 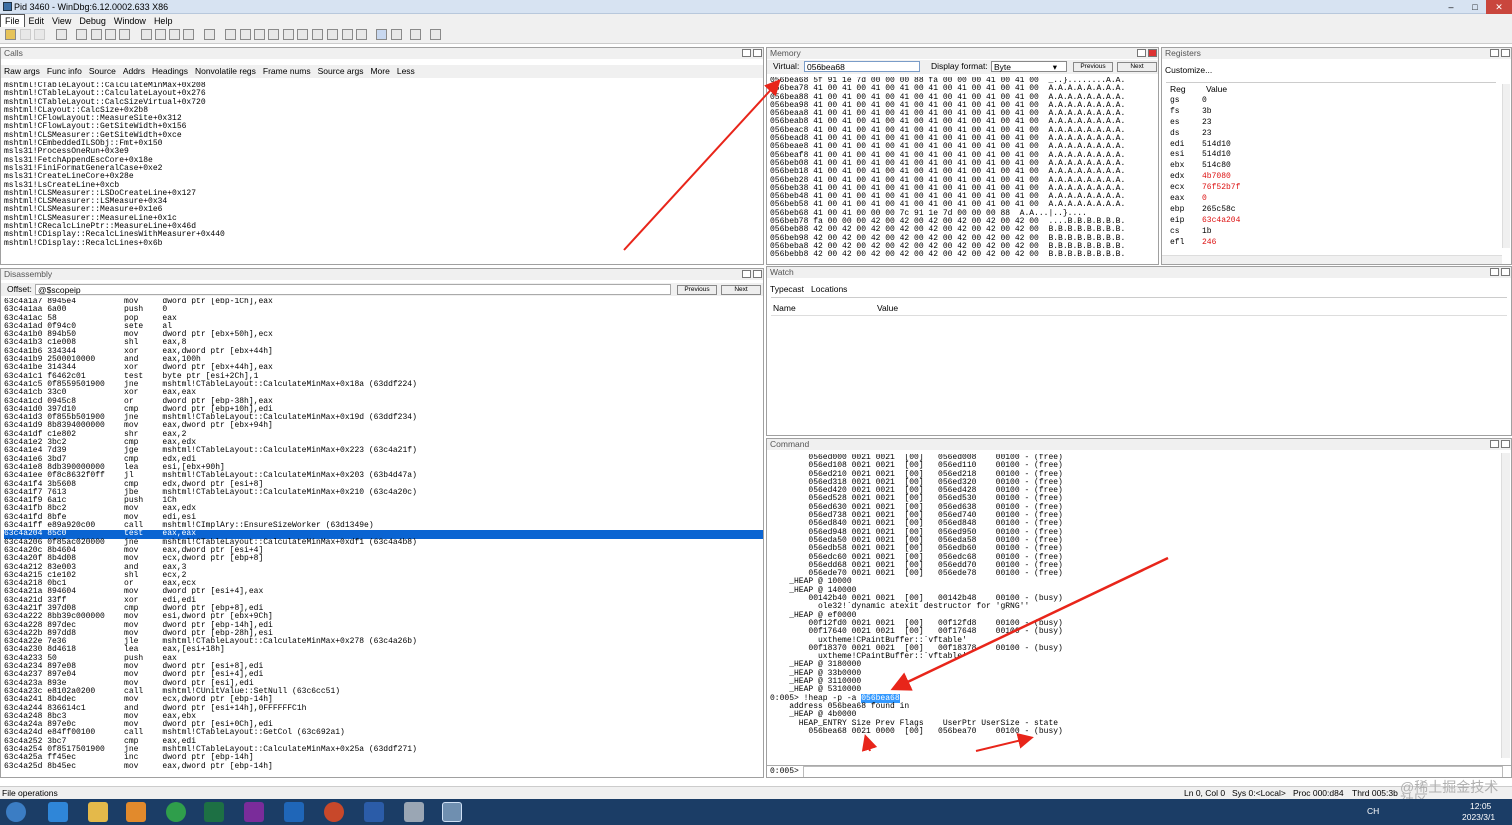 What do you see at coordinates (130, 21) in the screenshot?
I see `menu-window: Window` at bounding box center [130, 21].